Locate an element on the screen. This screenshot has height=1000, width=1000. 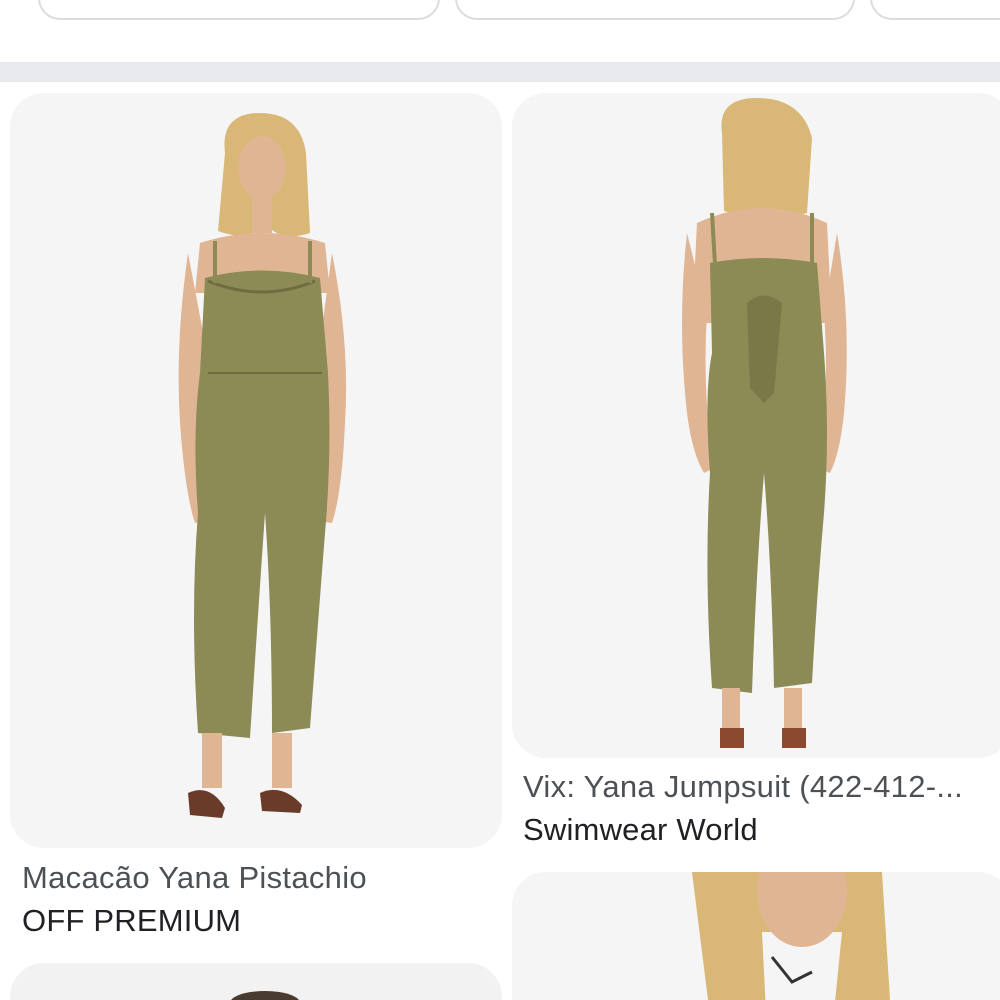
result-source: Swimwear World is located at coordinates (640, 830).